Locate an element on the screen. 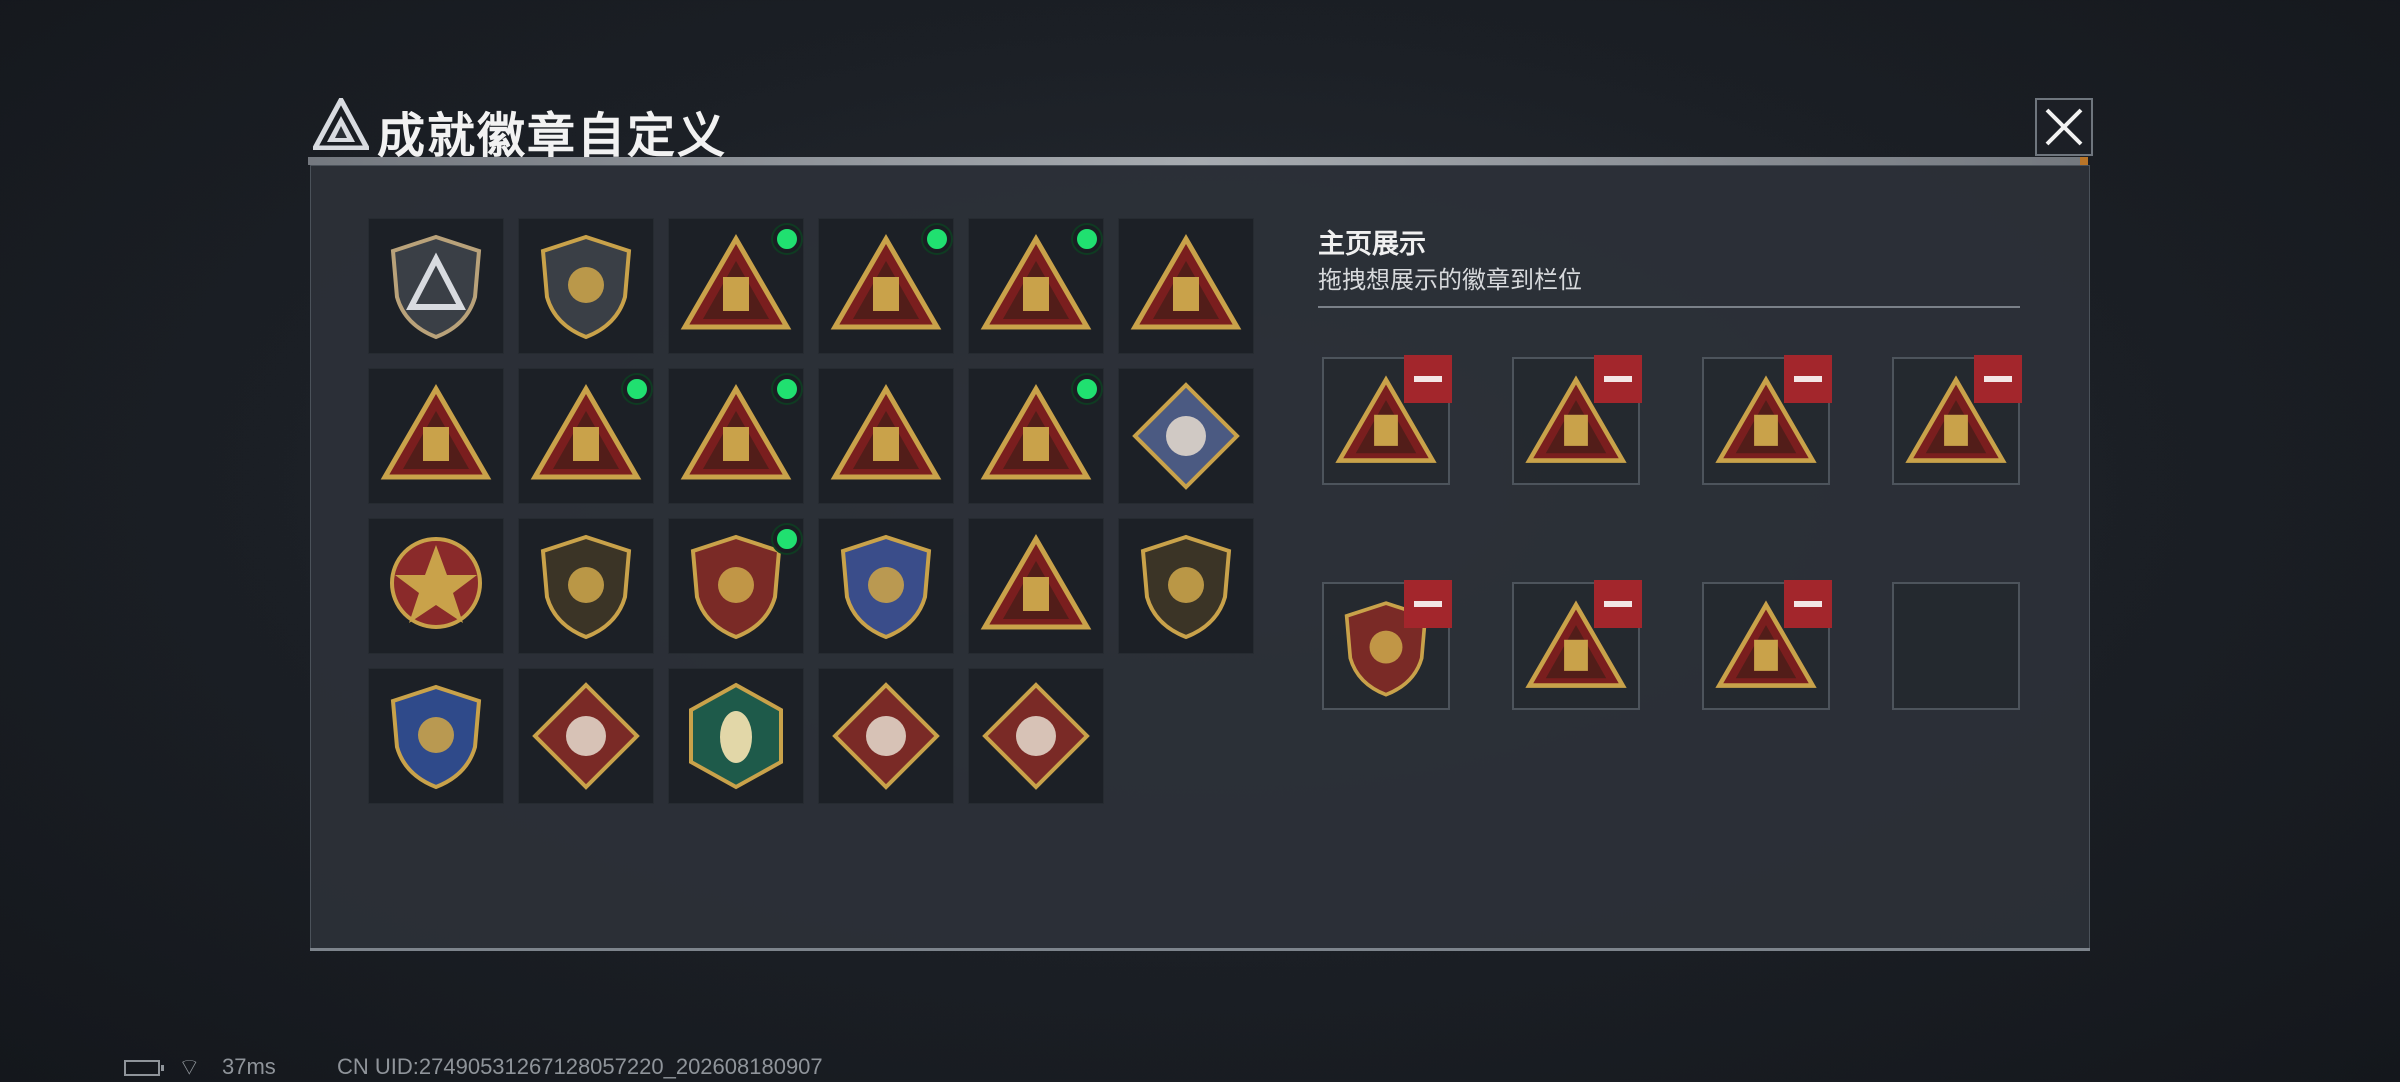  wasp-hexagon-badge-icon is located at coordinates (736, 736).